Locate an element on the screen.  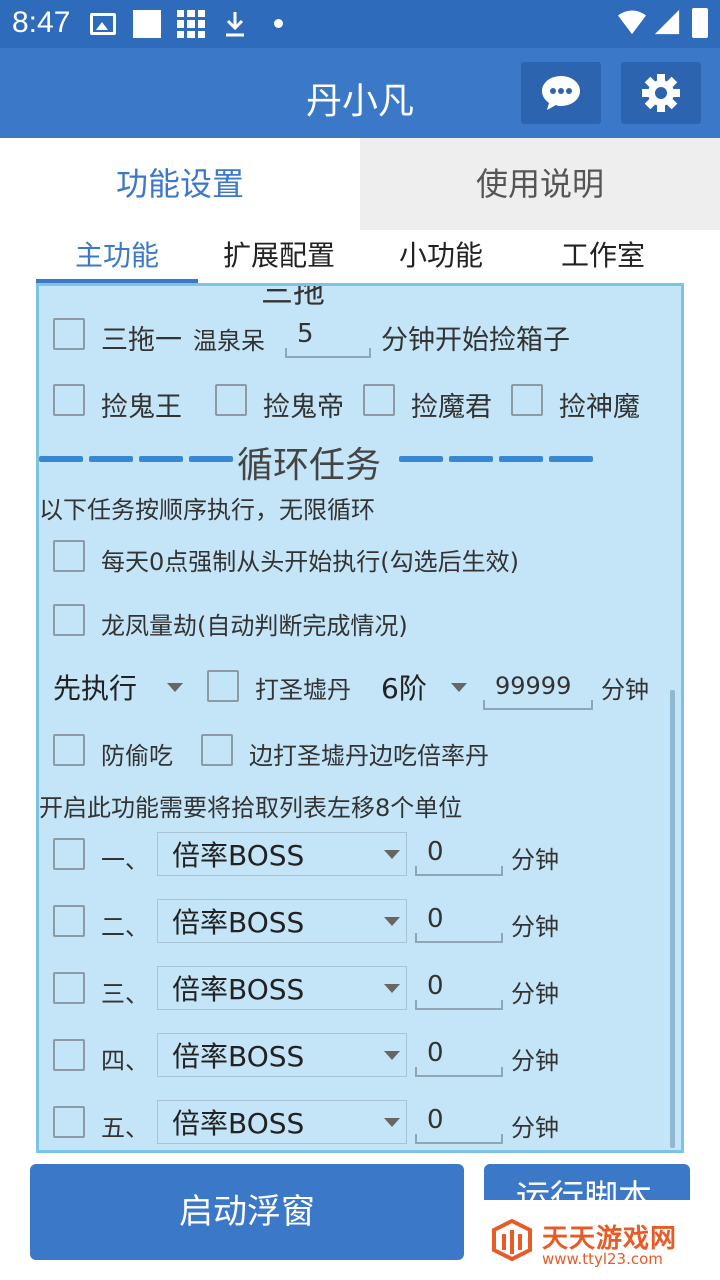
loop-note: 以下任务按顺序执行，无限循环 is located at coordinates (207, 510).